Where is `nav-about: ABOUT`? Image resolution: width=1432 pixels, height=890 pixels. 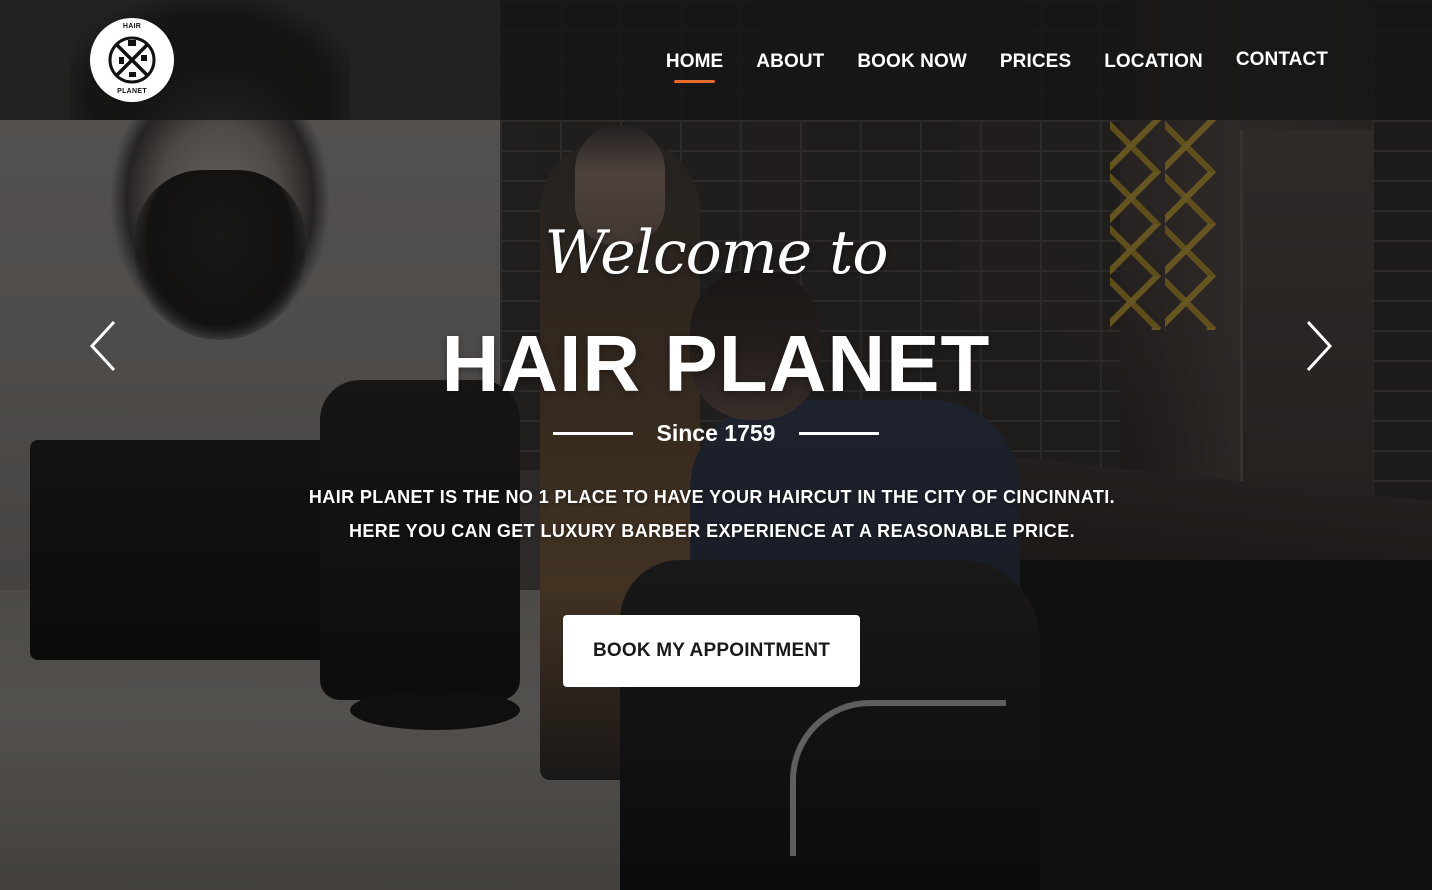
nav-about: ABOUT is located at coordinates (790, 56).